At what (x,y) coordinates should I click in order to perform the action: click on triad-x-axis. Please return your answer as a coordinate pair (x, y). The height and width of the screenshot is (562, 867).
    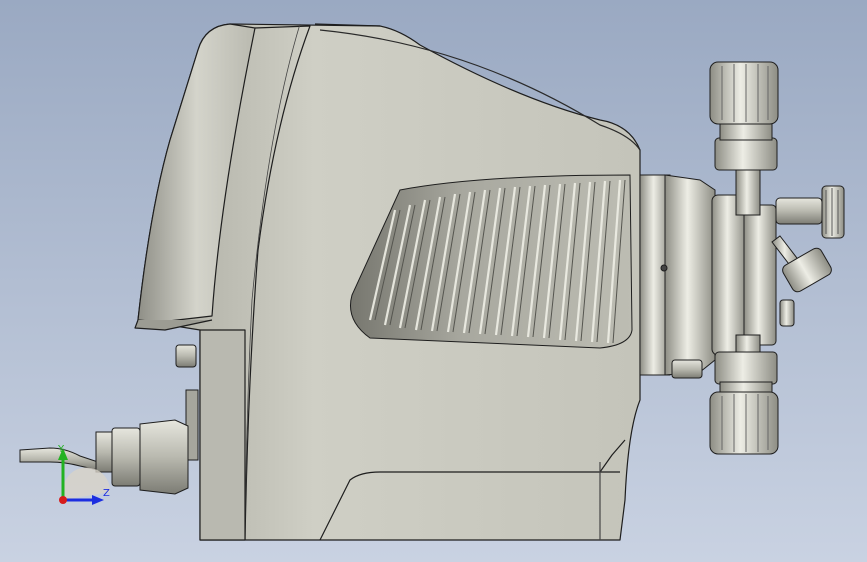
    Looking at the image, I should click on (63, 500).